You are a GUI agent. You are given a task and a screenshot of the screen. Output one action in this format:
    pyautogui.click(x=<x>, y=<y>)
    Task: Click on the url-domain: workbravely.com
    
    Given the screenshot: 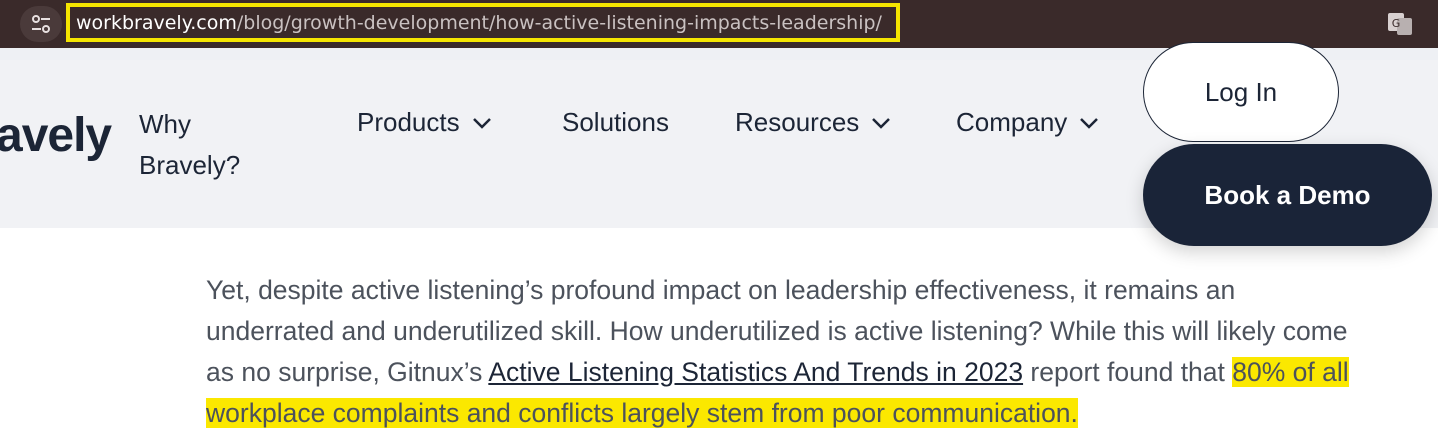 What is the action you would take?
    pyautogui.click(x=156, y=22)
    